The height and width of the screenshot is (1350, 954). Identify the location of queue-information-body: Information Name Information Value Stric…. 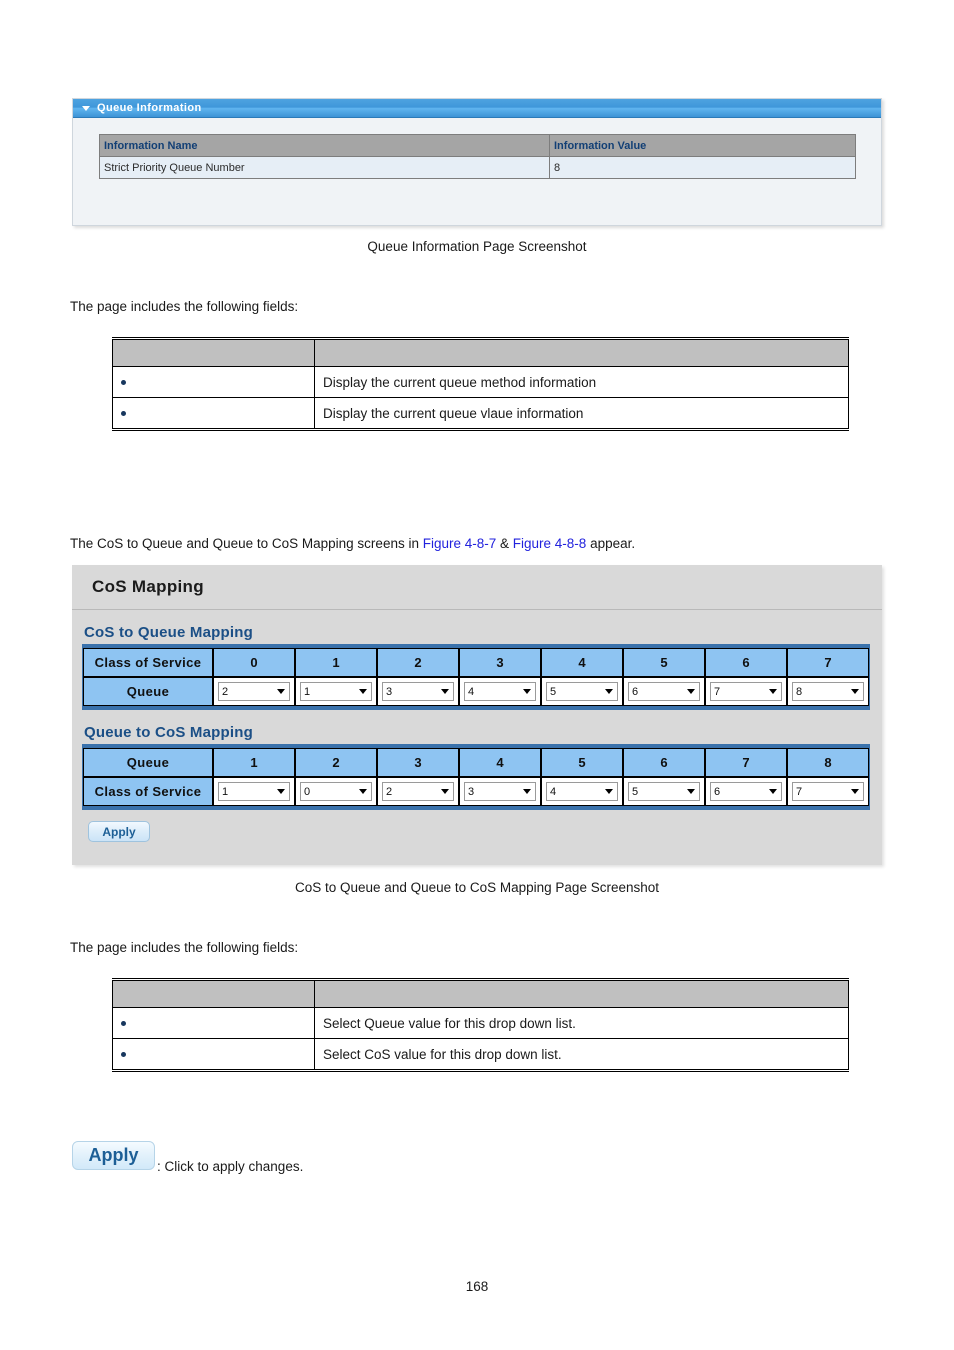
(477, 148).